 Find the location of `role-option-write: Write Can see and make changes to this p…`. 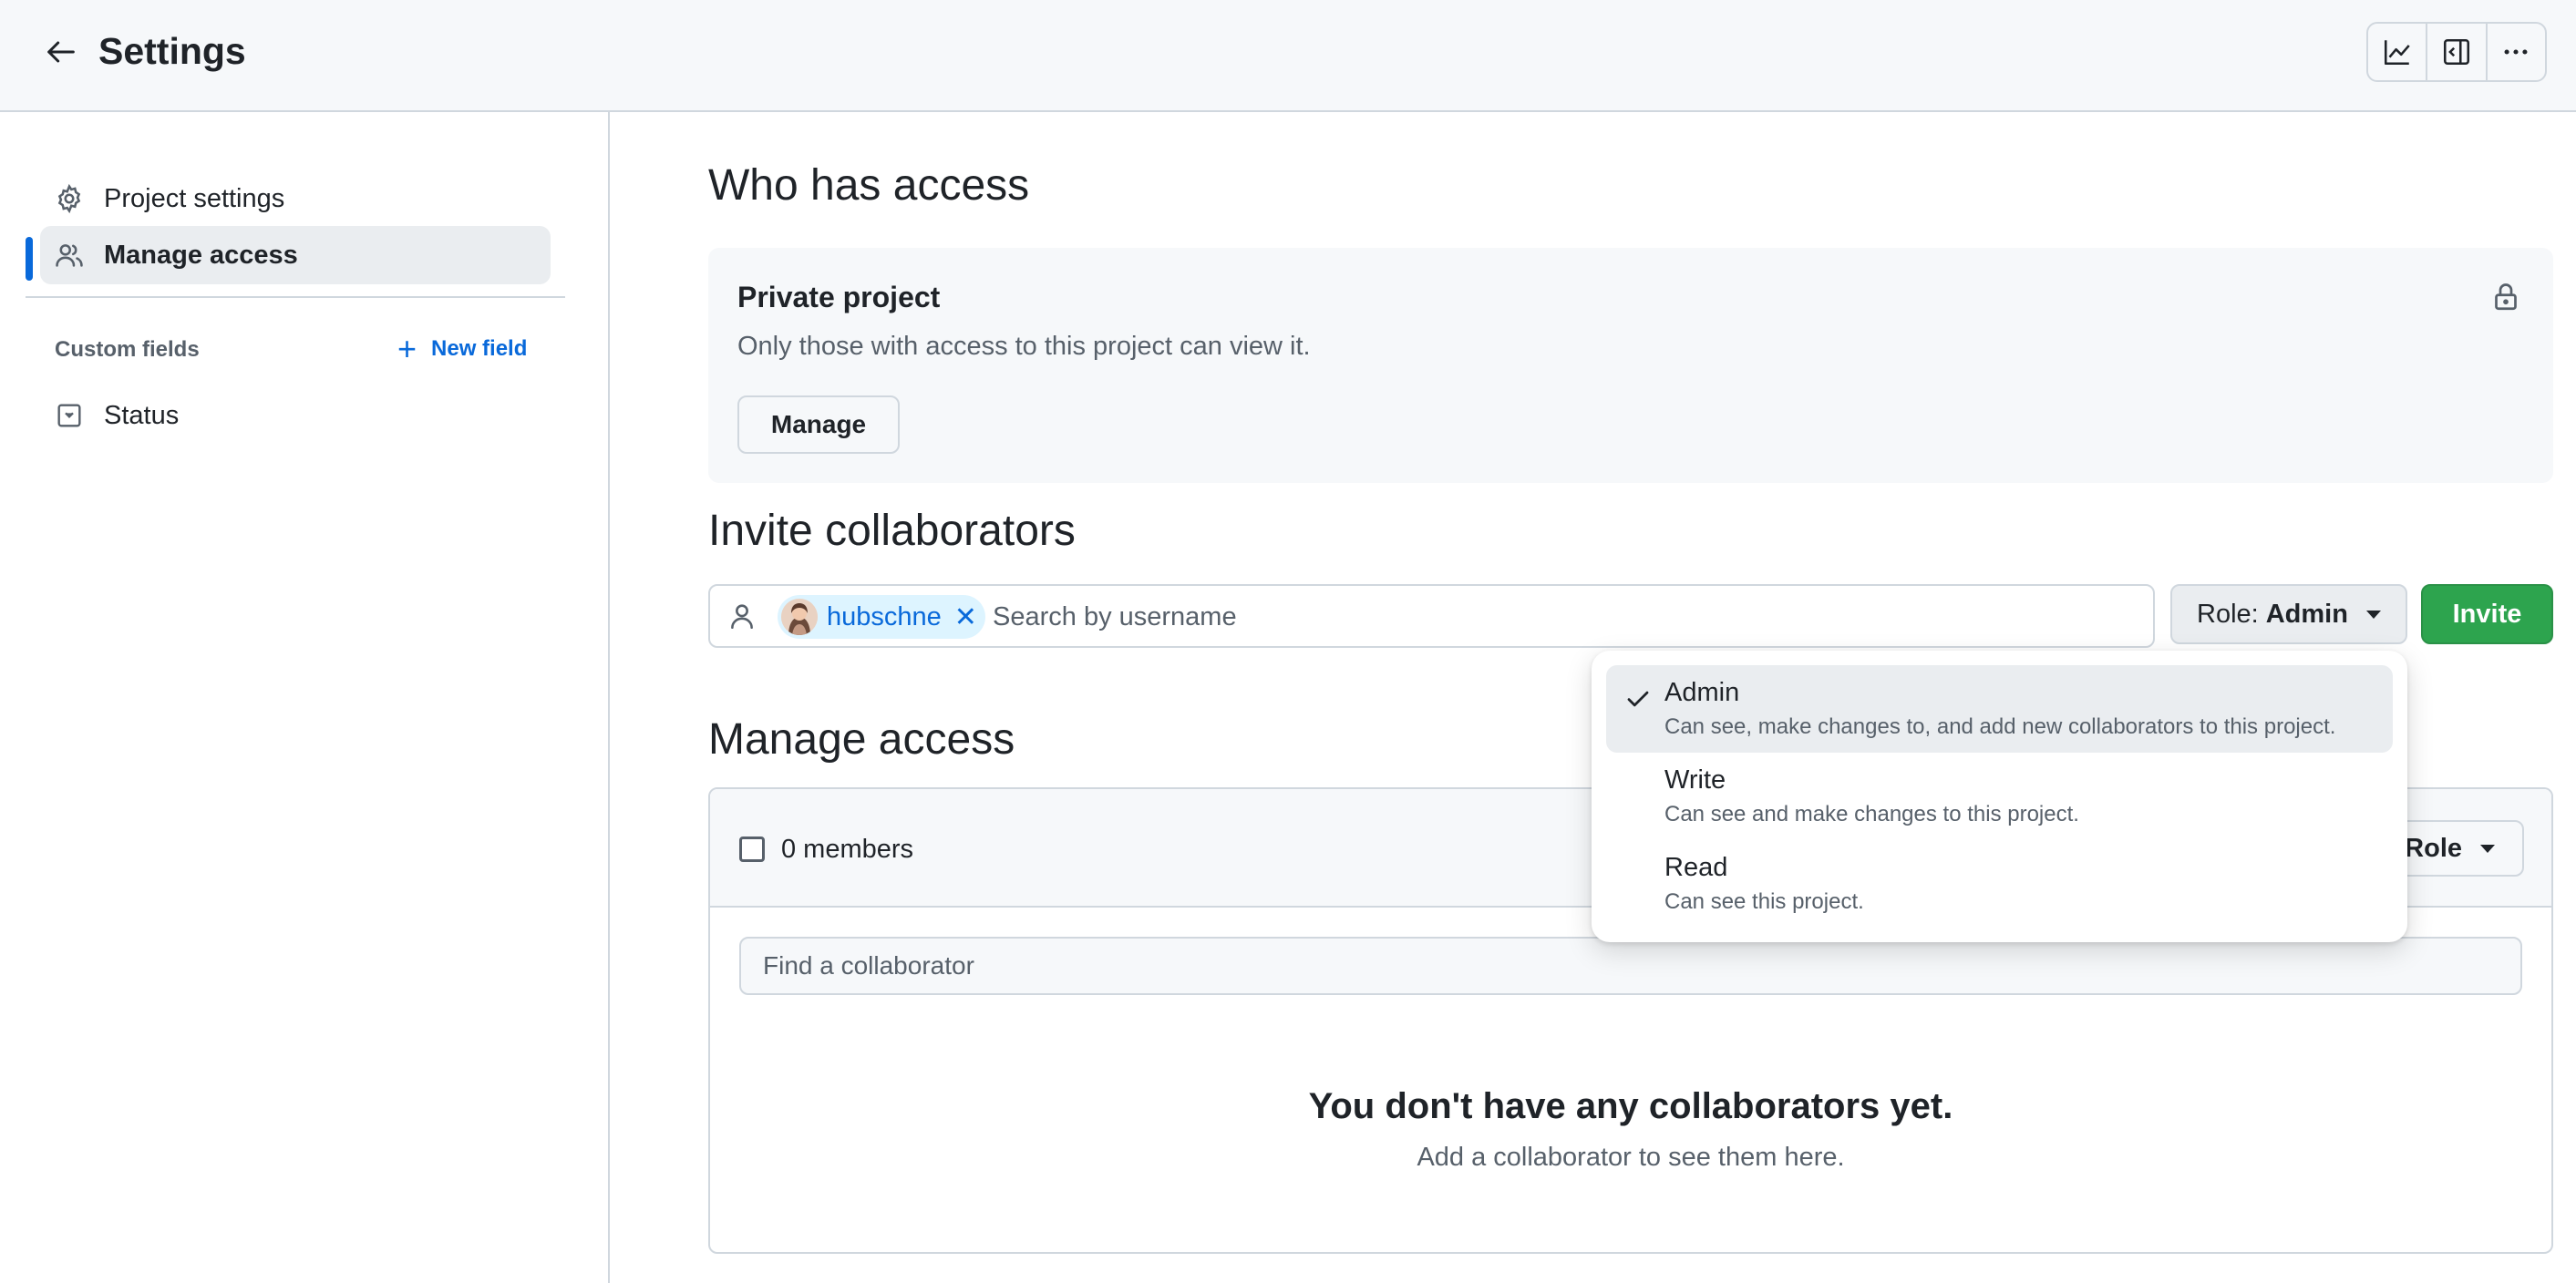

role-option-write: Write Can see and make changes to this p… is located at coordinates (1999, 797).